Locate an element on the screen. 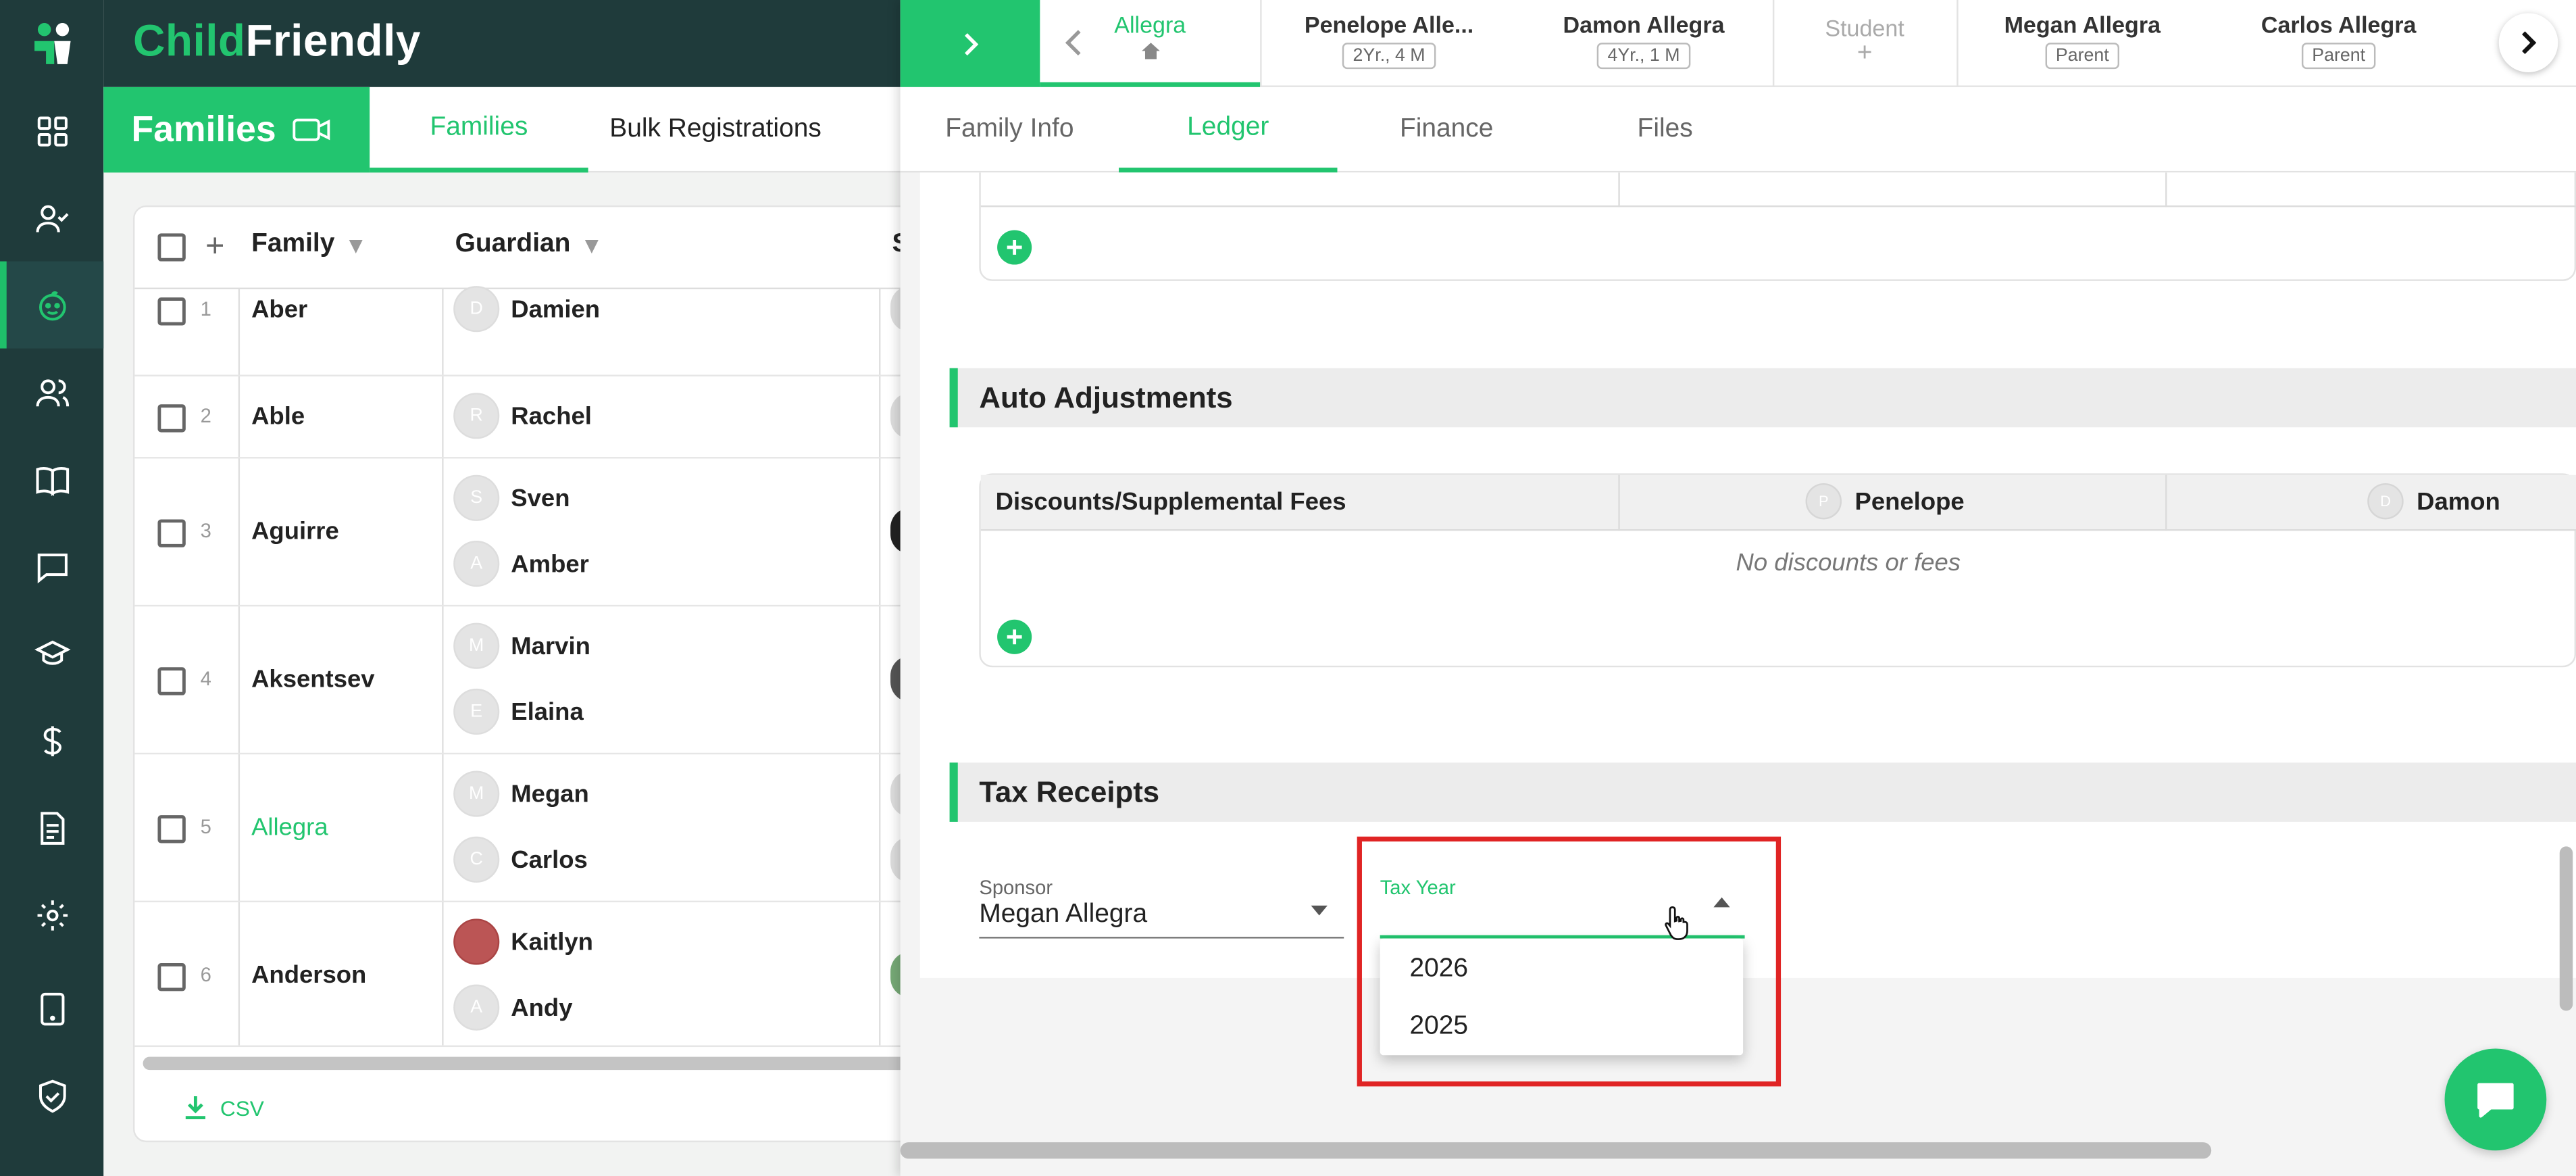 This screenshot has height=1176, width=2576. guardian-name: Elaina is located at coordinates (547, 713).